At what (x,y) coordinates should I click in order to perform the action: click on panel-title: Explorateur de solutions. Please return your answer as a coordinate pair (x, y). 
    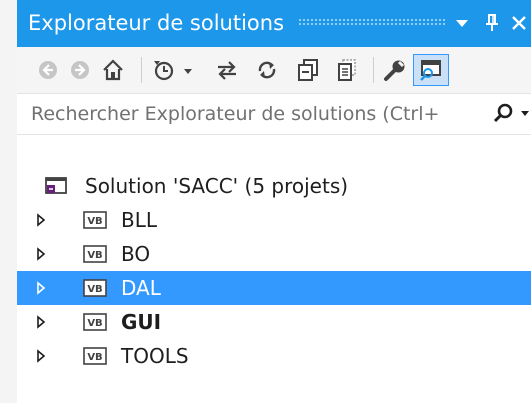
    Looking at the image, I should click on (156, 23).